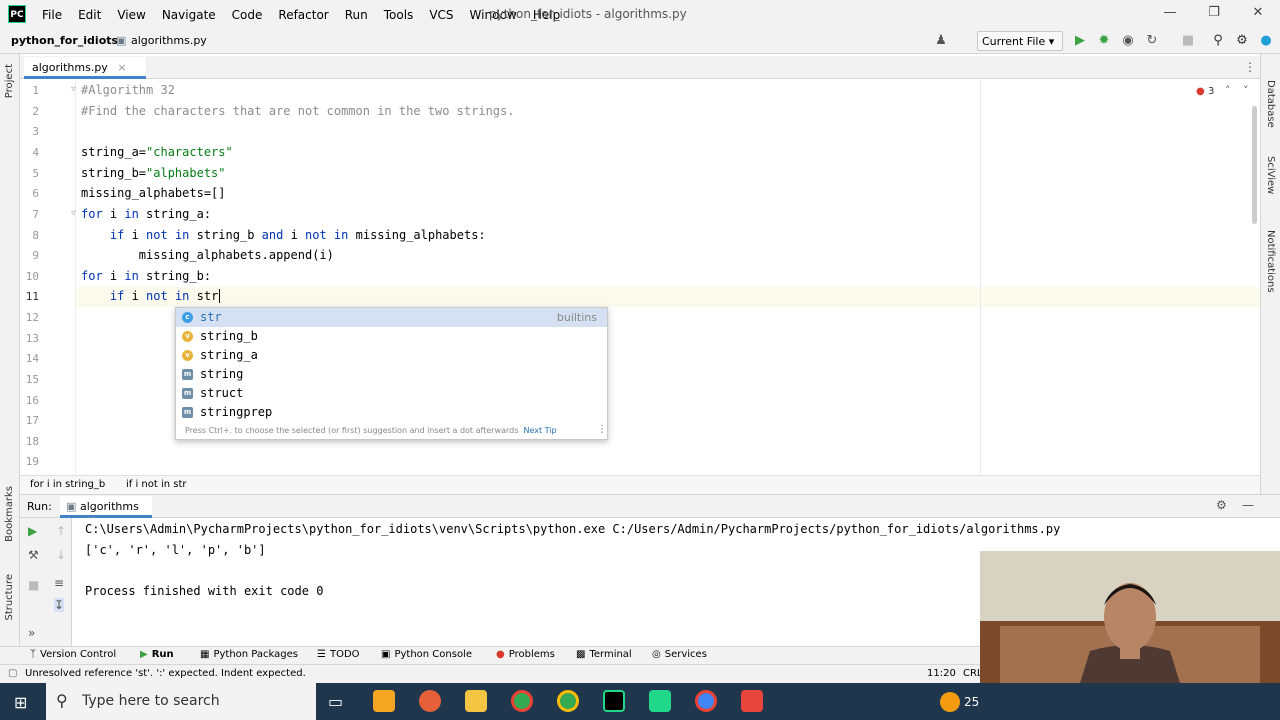  I want to click on structure-tool-button: Structure, so click(9, 597).